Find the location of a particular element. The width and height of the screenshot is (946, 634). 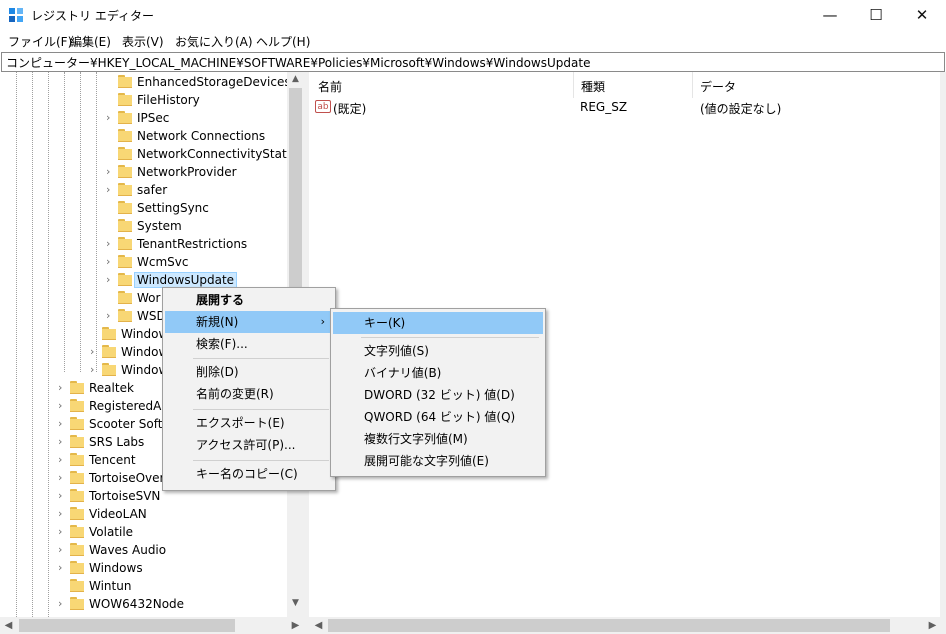

submenu-item-dword-value: DWORD (32 ビット) 値(D) is located at coordinates (438, 395).